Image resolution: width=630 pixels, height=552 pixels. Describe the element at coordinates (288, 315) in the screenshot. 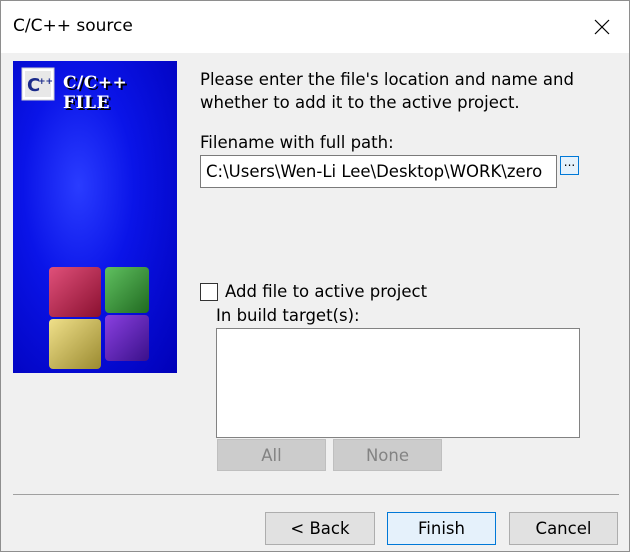

I see `build-targets-label: In build target(s):` at that location.